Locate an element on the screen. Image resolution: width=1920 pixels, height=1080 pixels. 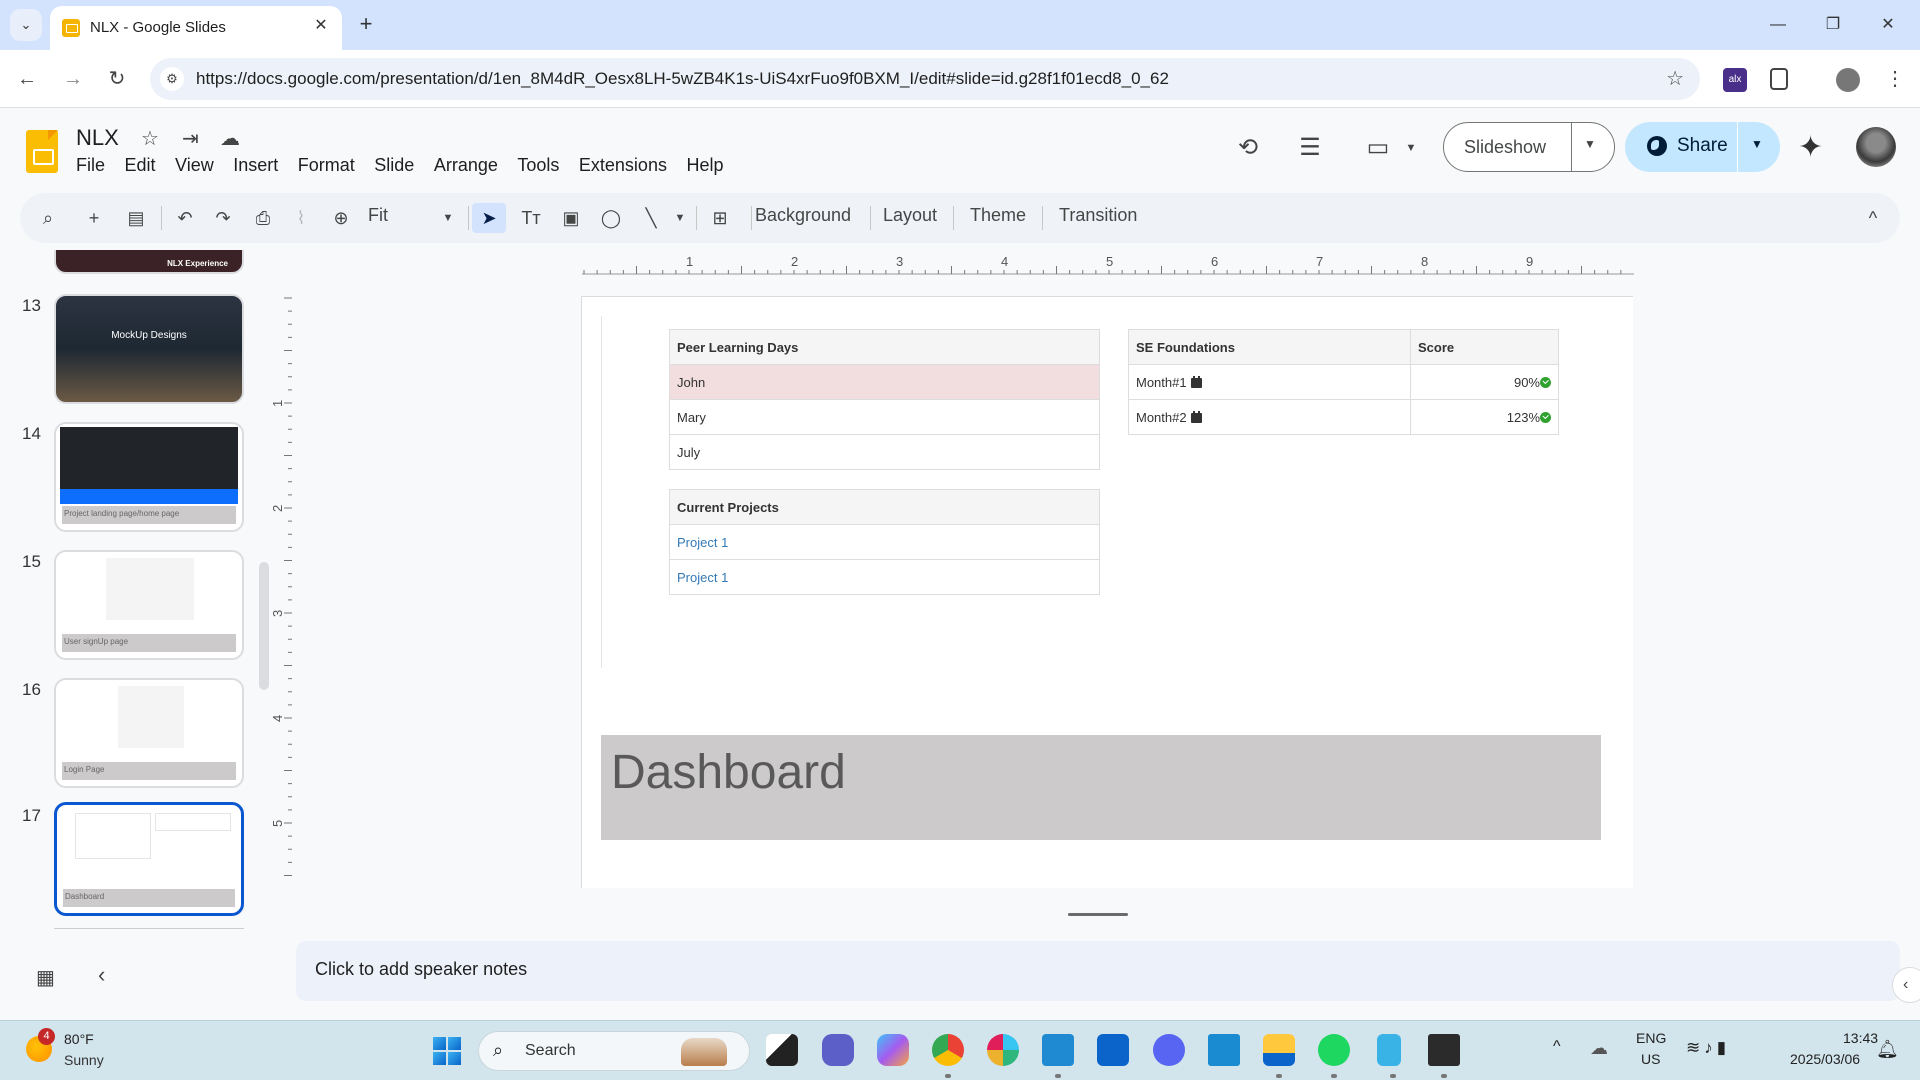
paint-format-icon: ⌇ is located at coordinates (301, 218).